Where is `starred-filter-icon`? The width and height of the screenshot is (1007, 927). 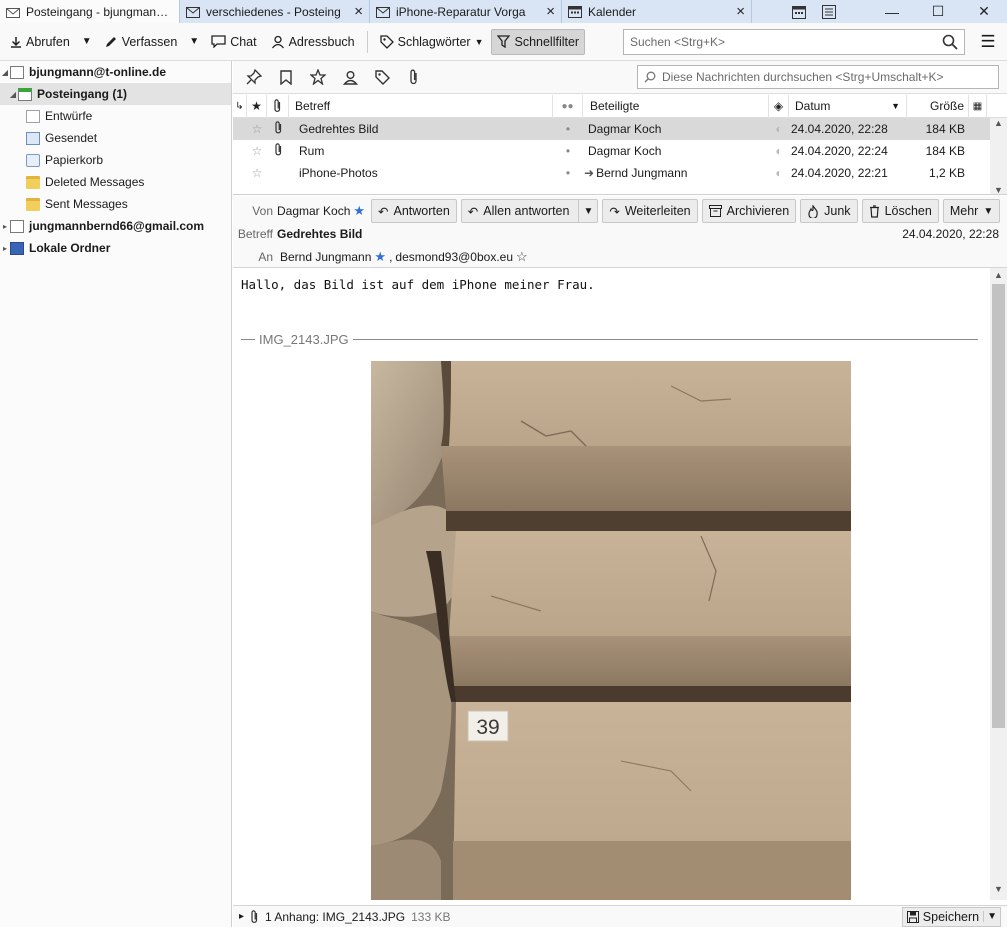
starred-filter-icon is located at coordinates (318, 77).